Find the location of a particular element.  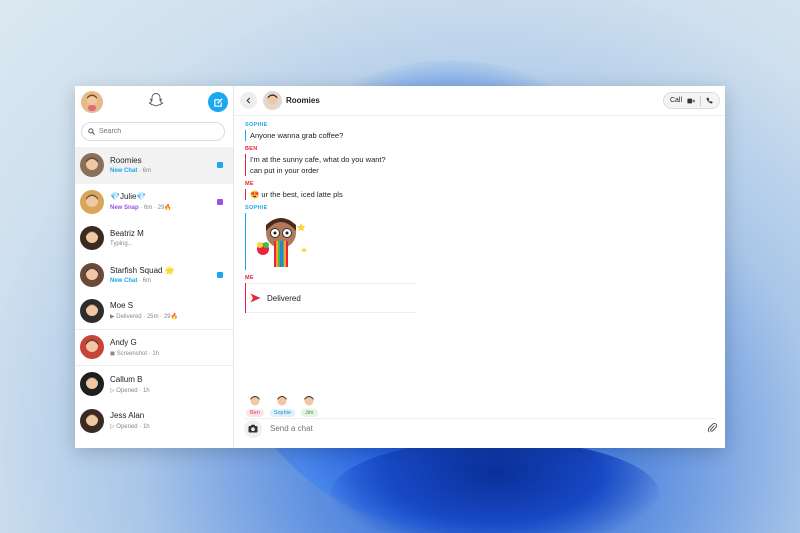

sidebar-header is located at coordinates (154, 102).